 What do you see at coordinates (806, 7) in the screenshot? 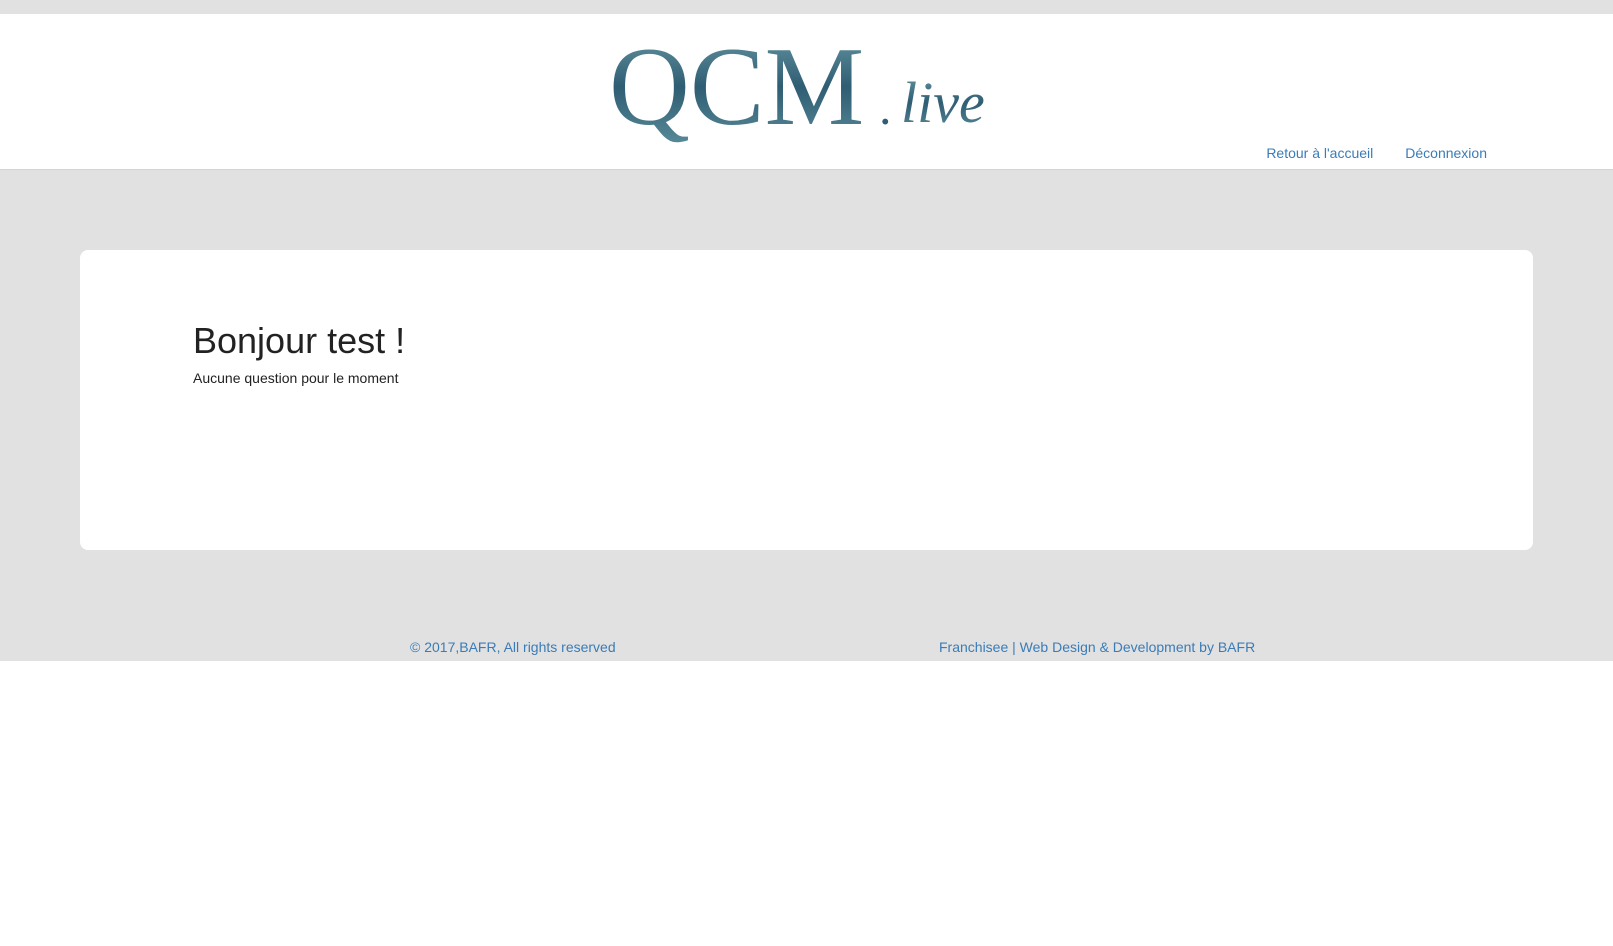
I see `top-strip` at bounding box center [806, 7].